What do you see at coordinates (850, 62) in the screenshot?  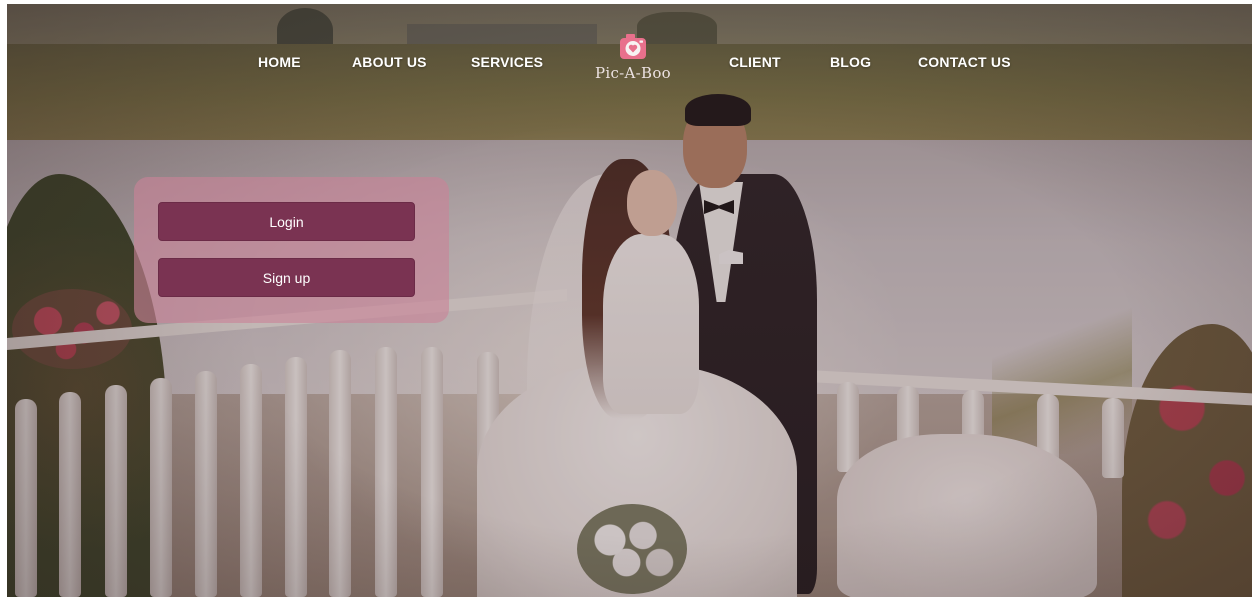 I see `nav-blog-link: BLOG` at bounding box center [850, 62].